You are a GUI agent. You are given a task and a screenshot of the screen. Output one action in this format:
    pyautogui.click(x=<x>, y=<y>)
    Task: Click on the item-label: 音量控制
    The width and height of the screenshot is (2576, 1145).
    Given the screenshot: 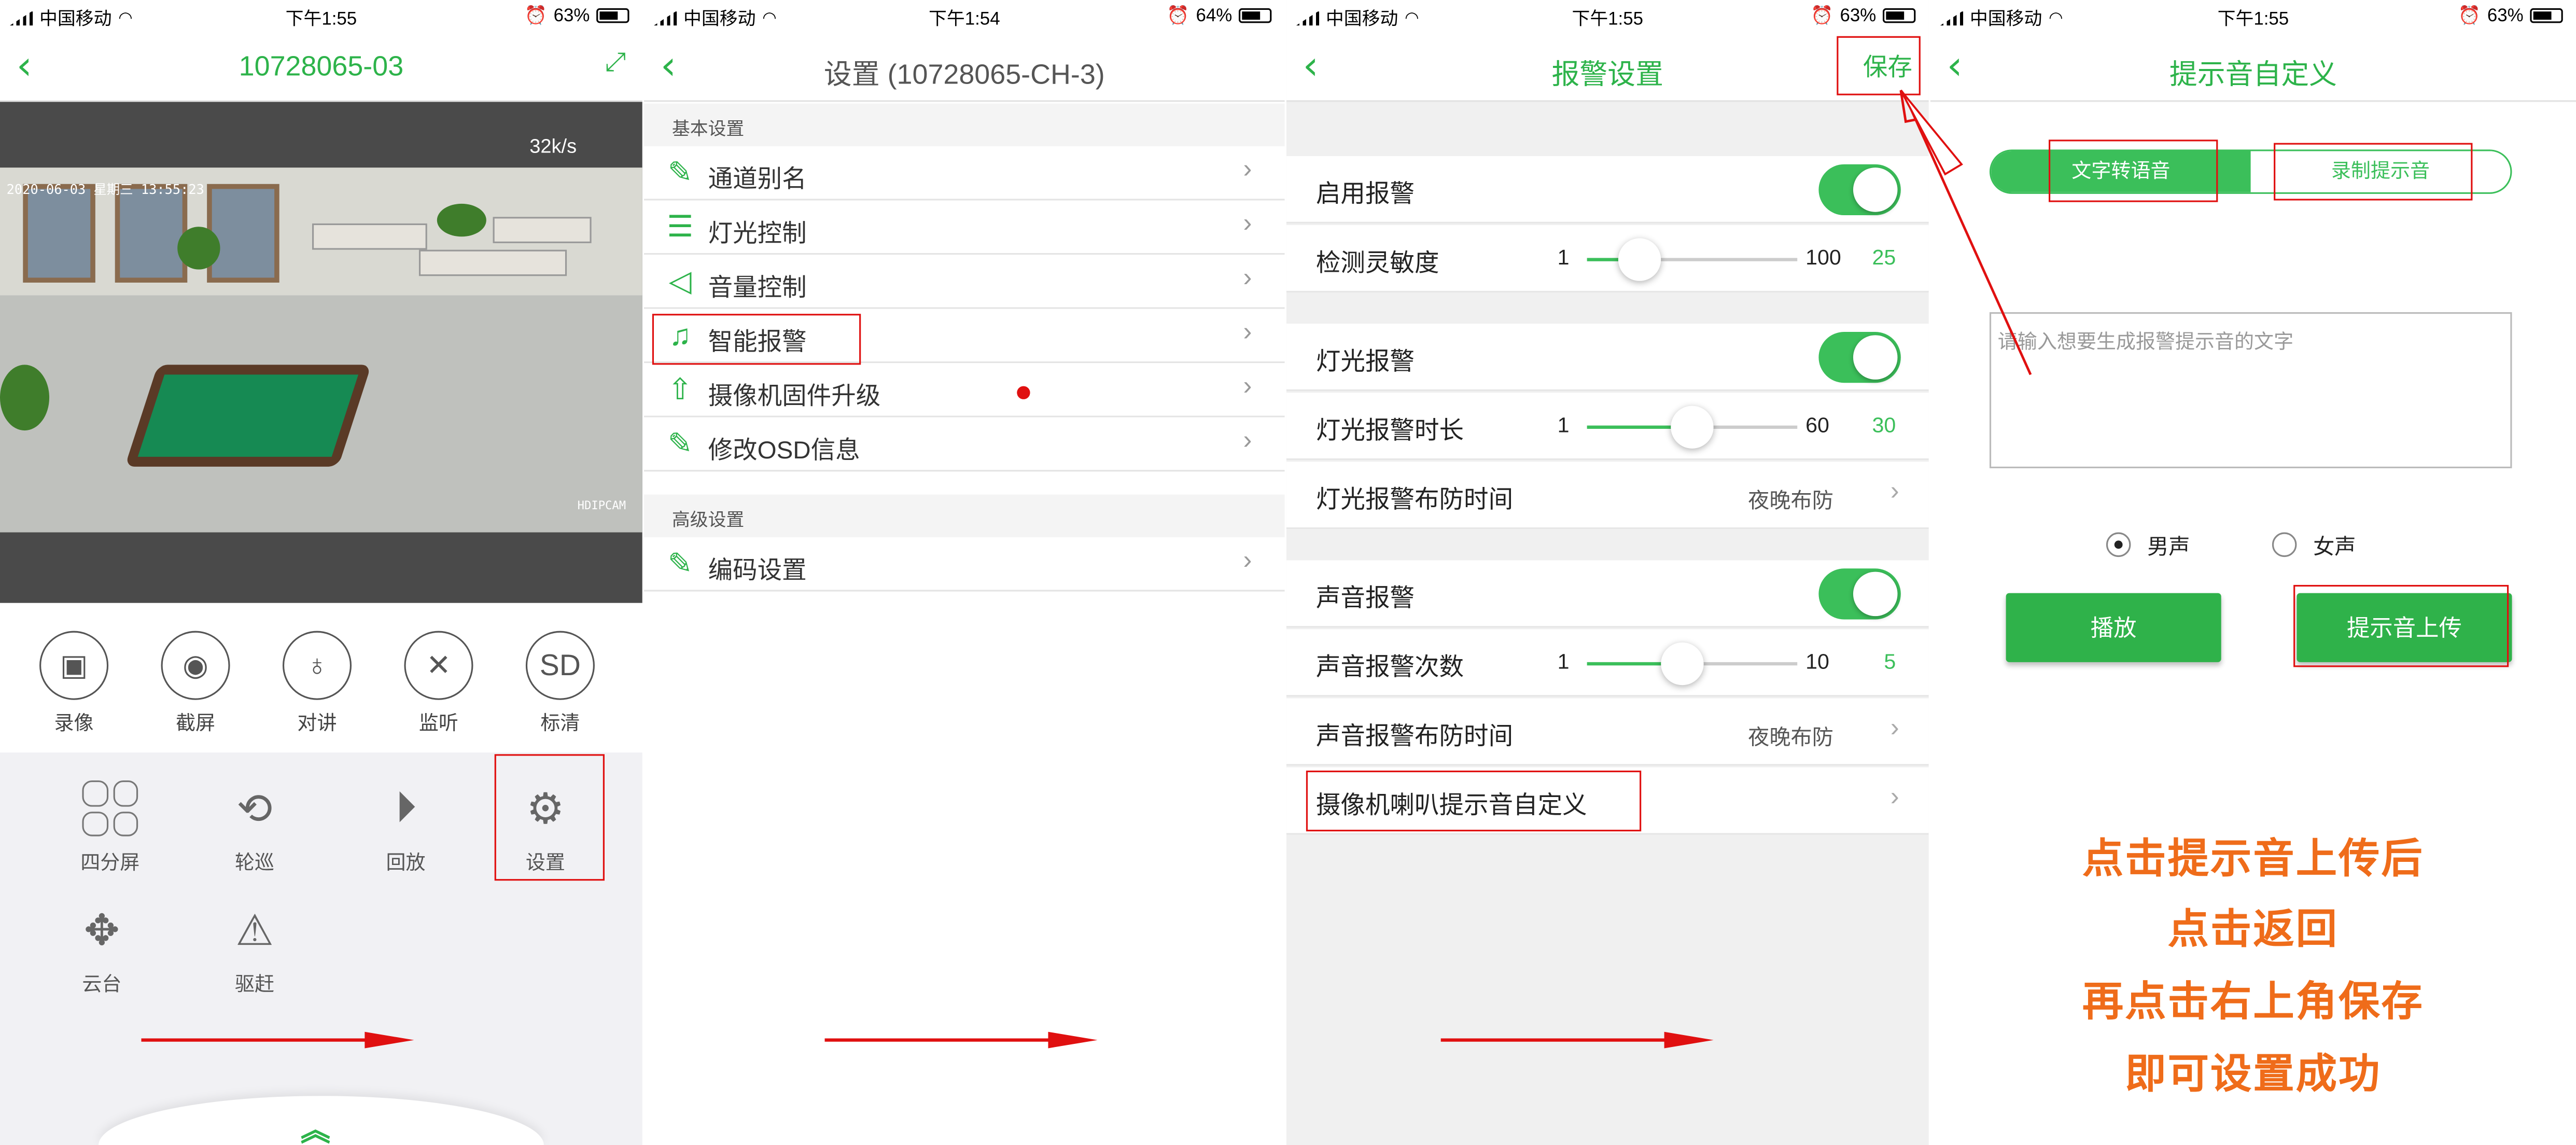 What is the action you would take?
    pyautogui.click(x=757, y=288)
    